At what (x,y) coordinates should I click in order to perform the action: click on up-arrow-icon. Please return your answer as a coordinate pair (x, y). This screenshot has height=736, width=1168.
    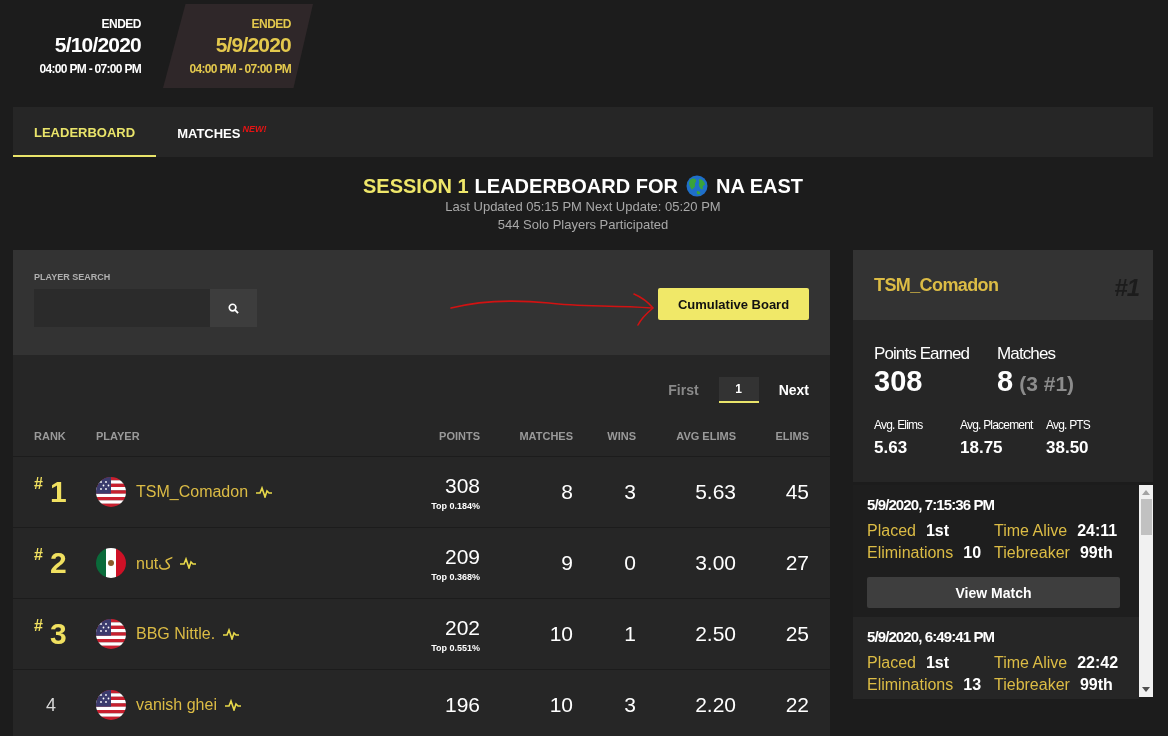
    Looking at the image, I should click on (1146, 492).